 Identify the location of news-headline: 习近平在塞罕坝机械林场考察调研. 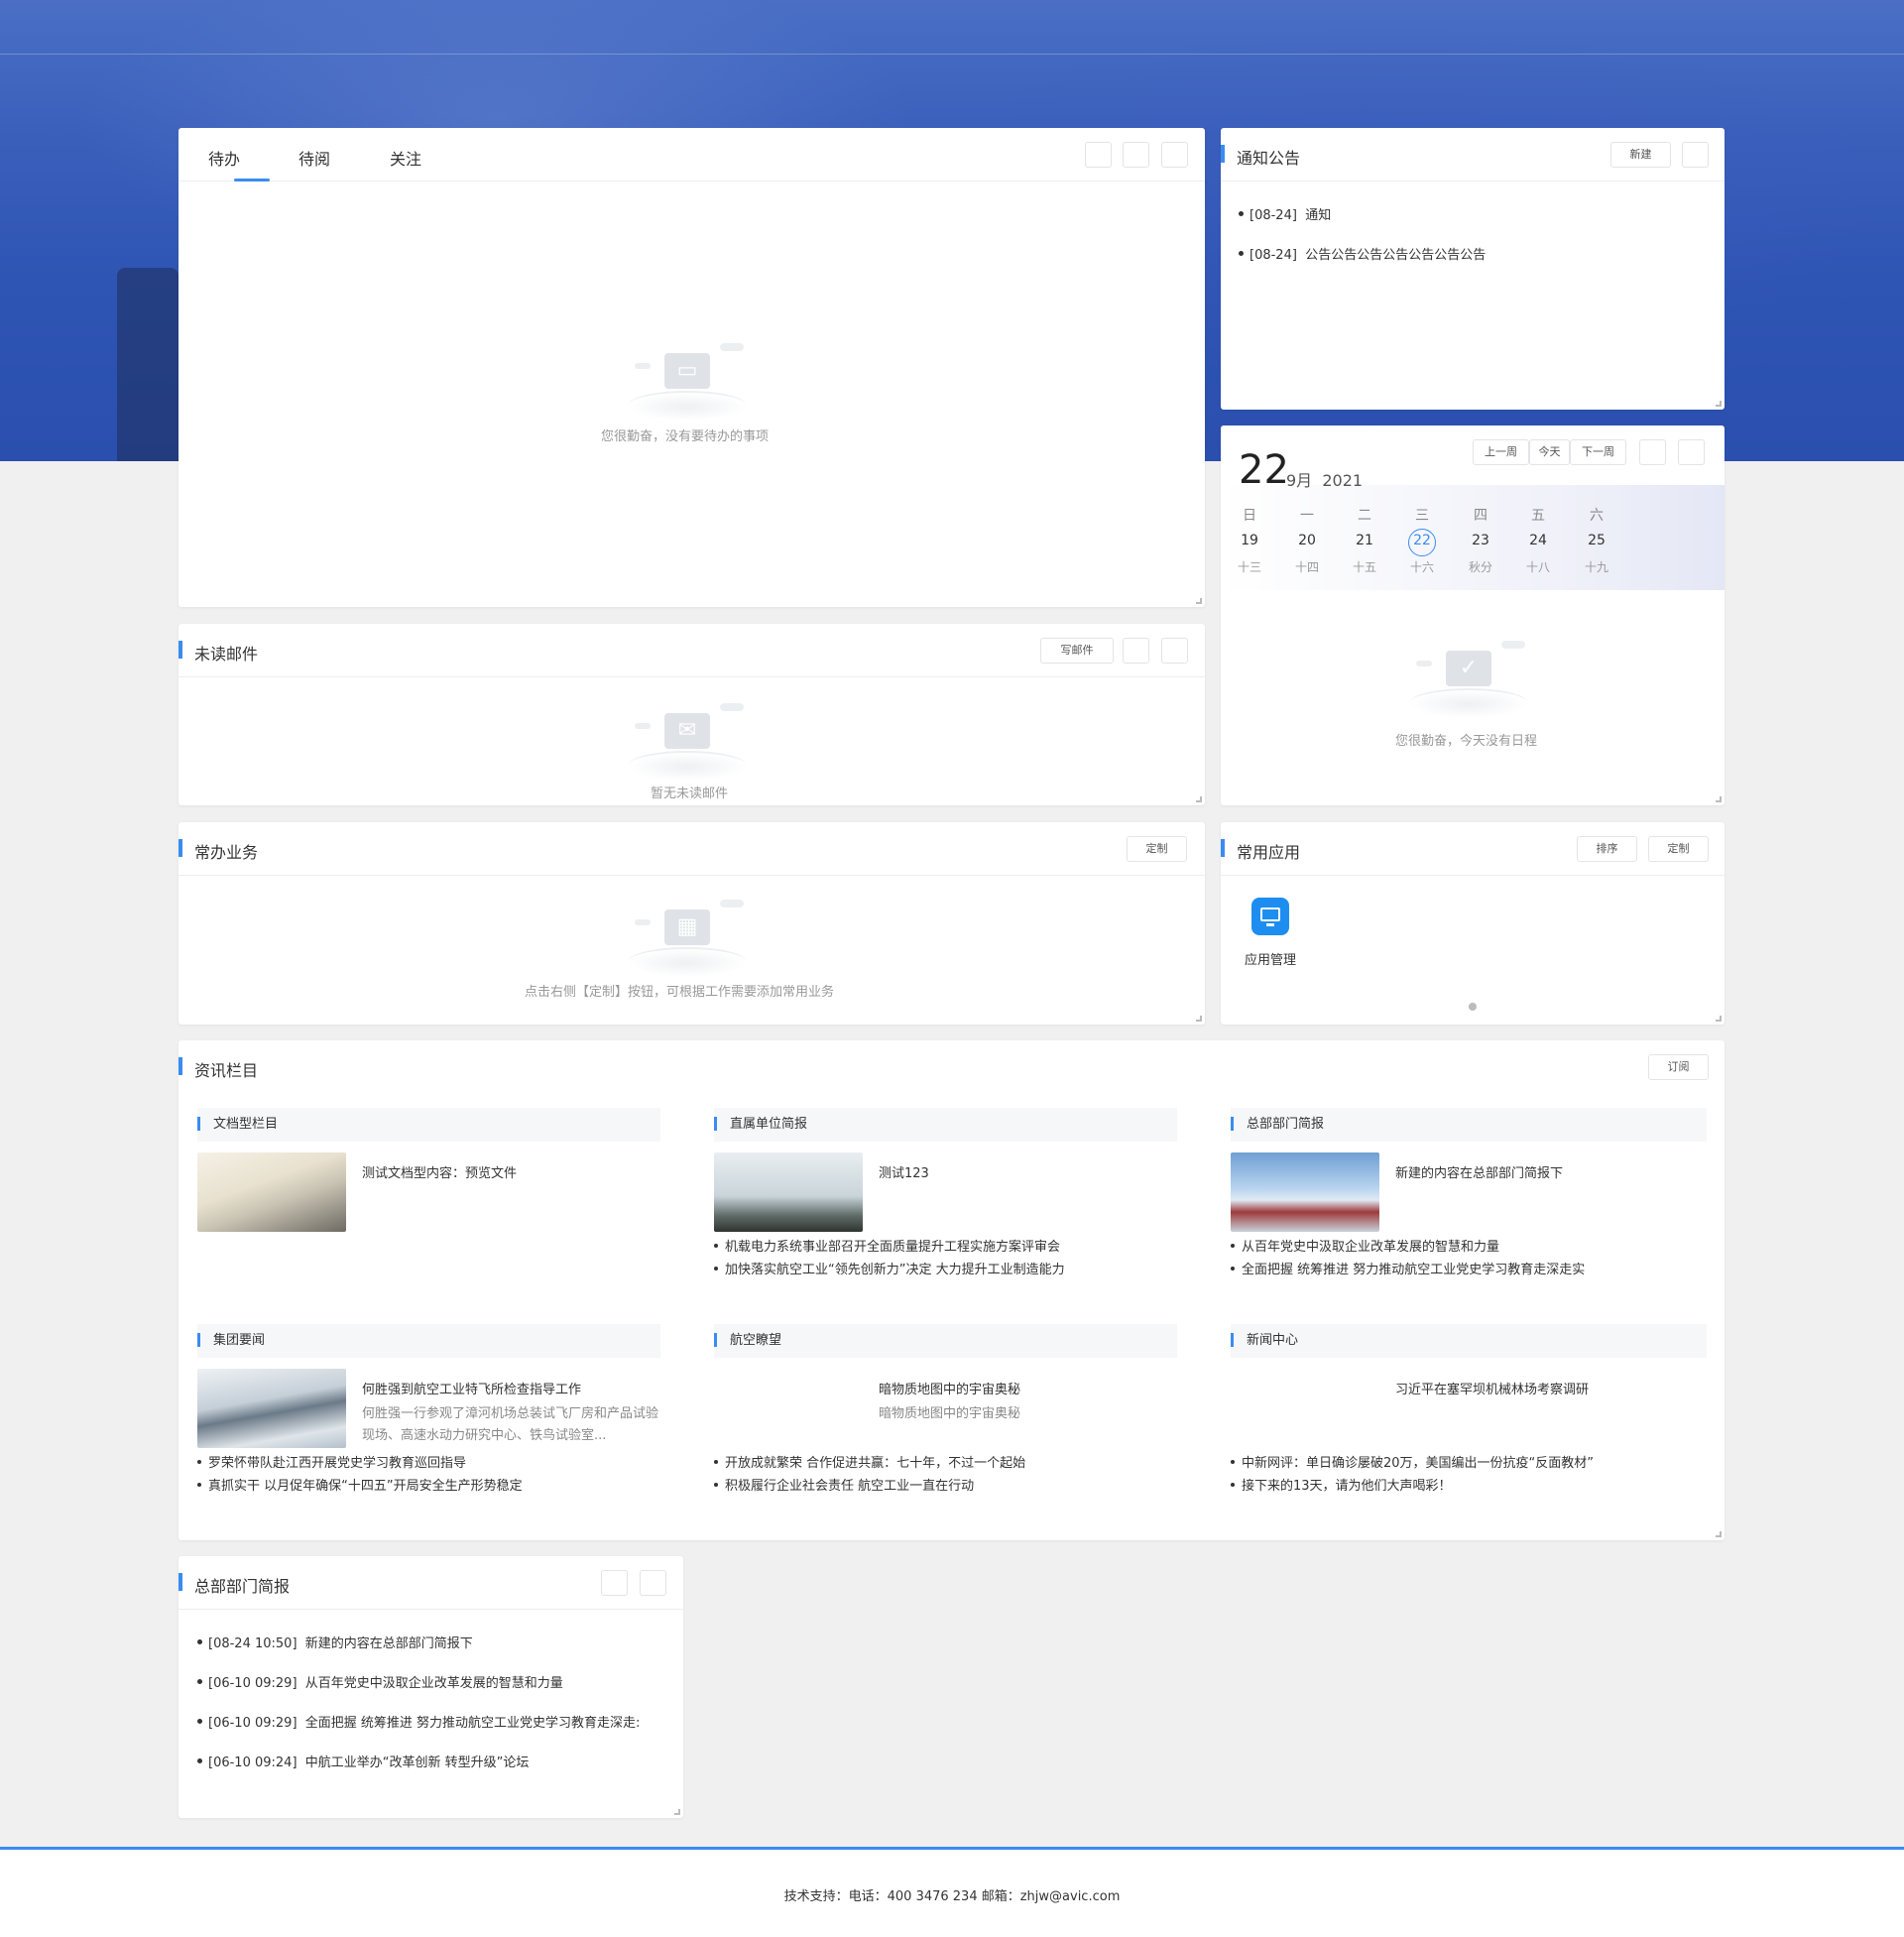
(1492, 1388).